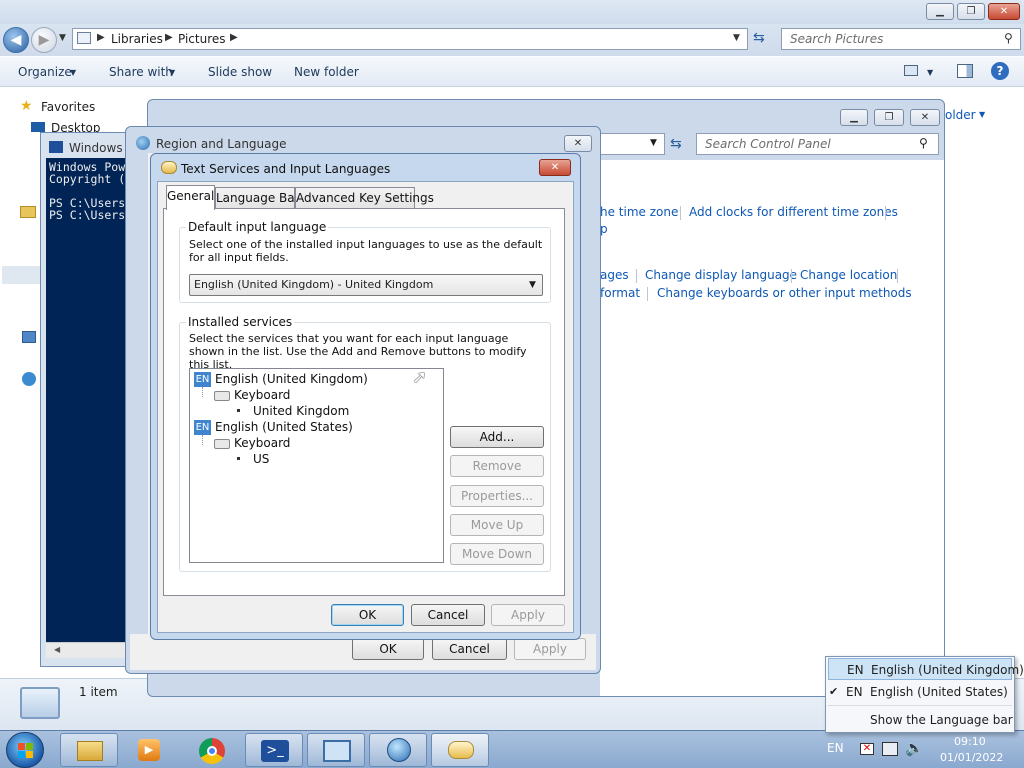  What do you see at coordinates (410, 39) in the screenshot?
I see `address-field: ▶ Libraries ▶ Pictures ▶ ▼` at bounding box center [410, 39].